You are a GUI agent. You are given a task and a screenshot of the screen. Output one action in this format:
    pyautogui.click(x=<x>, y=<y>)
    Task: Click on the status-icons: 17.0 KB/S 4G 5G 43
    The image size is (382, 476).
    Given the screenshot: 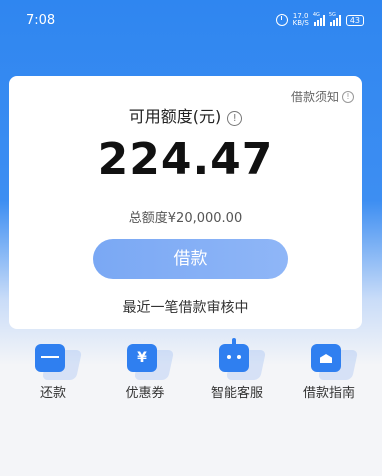 What is the action you would take?
    pyautogui.click(x=319, y=19)
    